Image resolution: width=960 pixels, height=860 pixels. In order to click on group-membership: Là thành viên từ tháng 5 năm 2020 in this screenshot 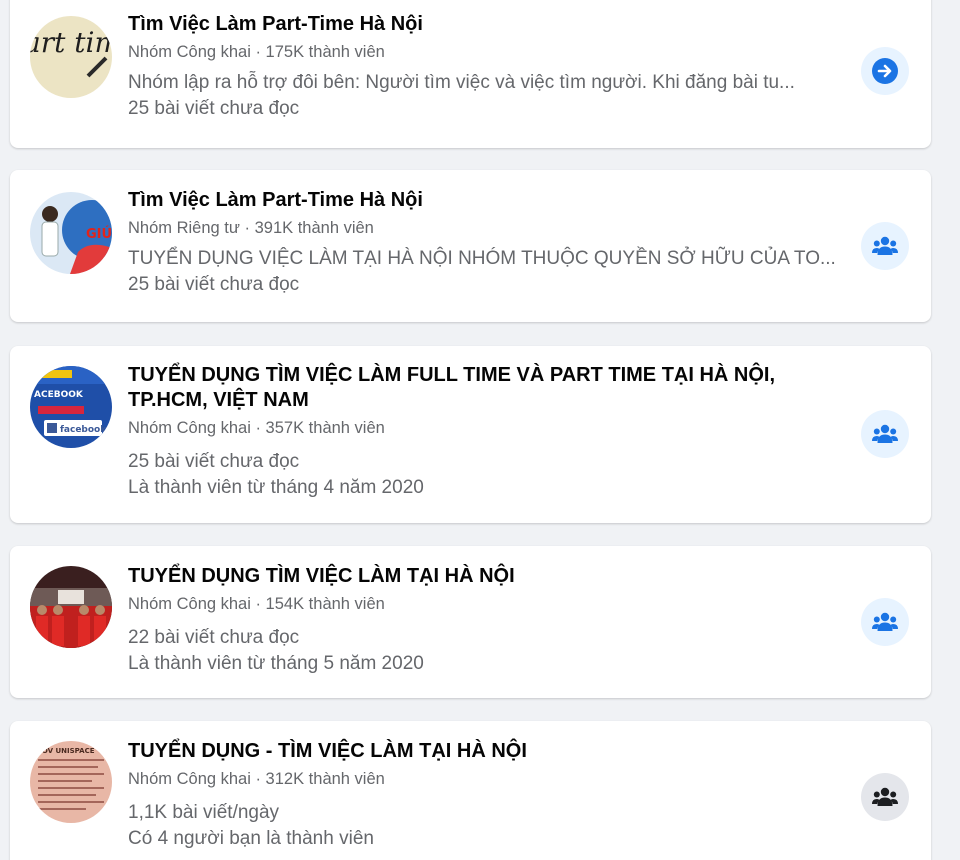, I will do `click(276, 663)`.